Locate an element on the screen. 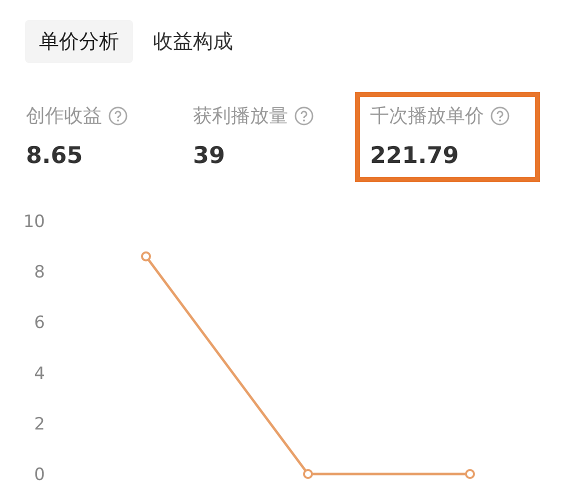 The height and width of the screenshot is (500, 583). y-axis-label: 10 is located at coordinates (34, 222).